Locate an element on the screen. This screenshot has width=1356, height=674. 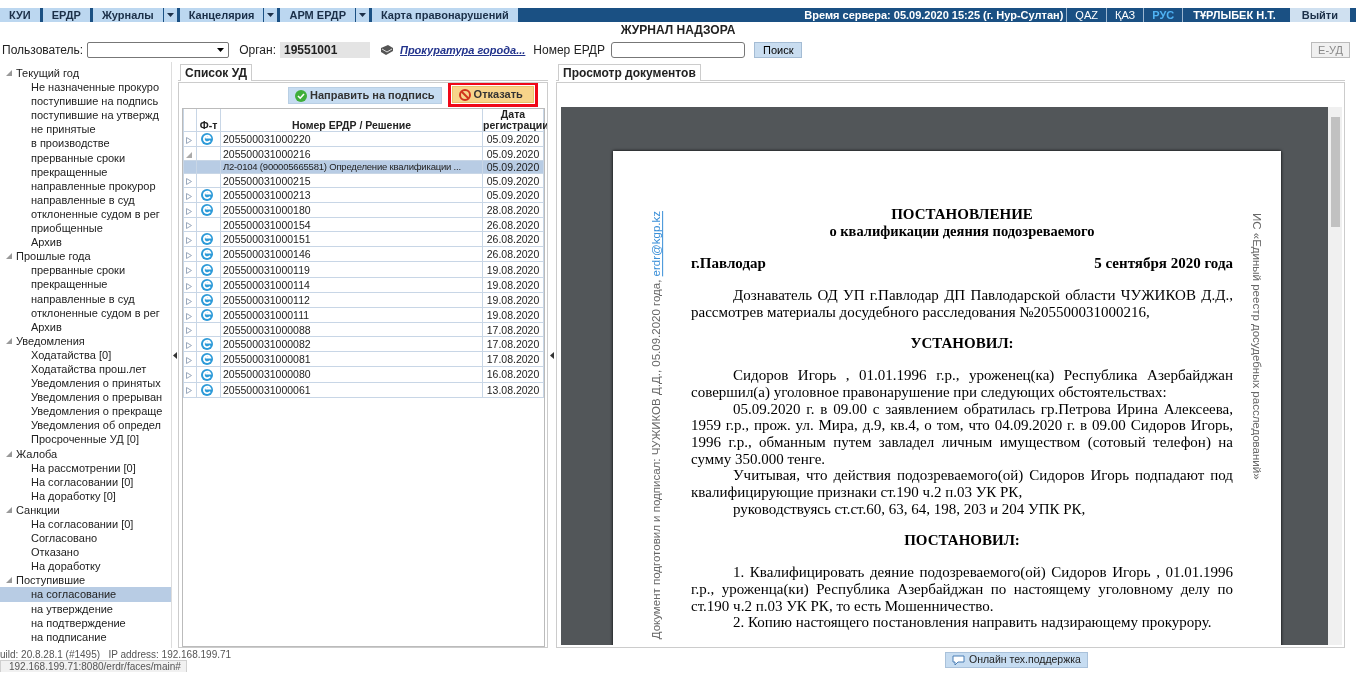
language-link: ҚАЗ is located at coordinates (1125, 15).